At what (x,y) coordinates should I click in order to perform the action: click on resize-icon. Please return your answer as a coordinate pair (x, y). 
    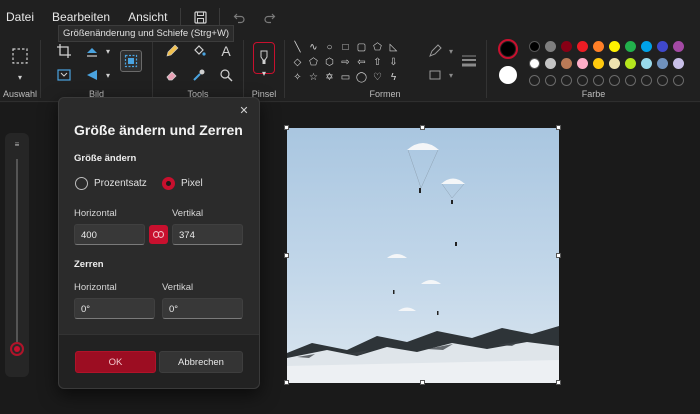
    Looking at the image, I should click on (64, 75).